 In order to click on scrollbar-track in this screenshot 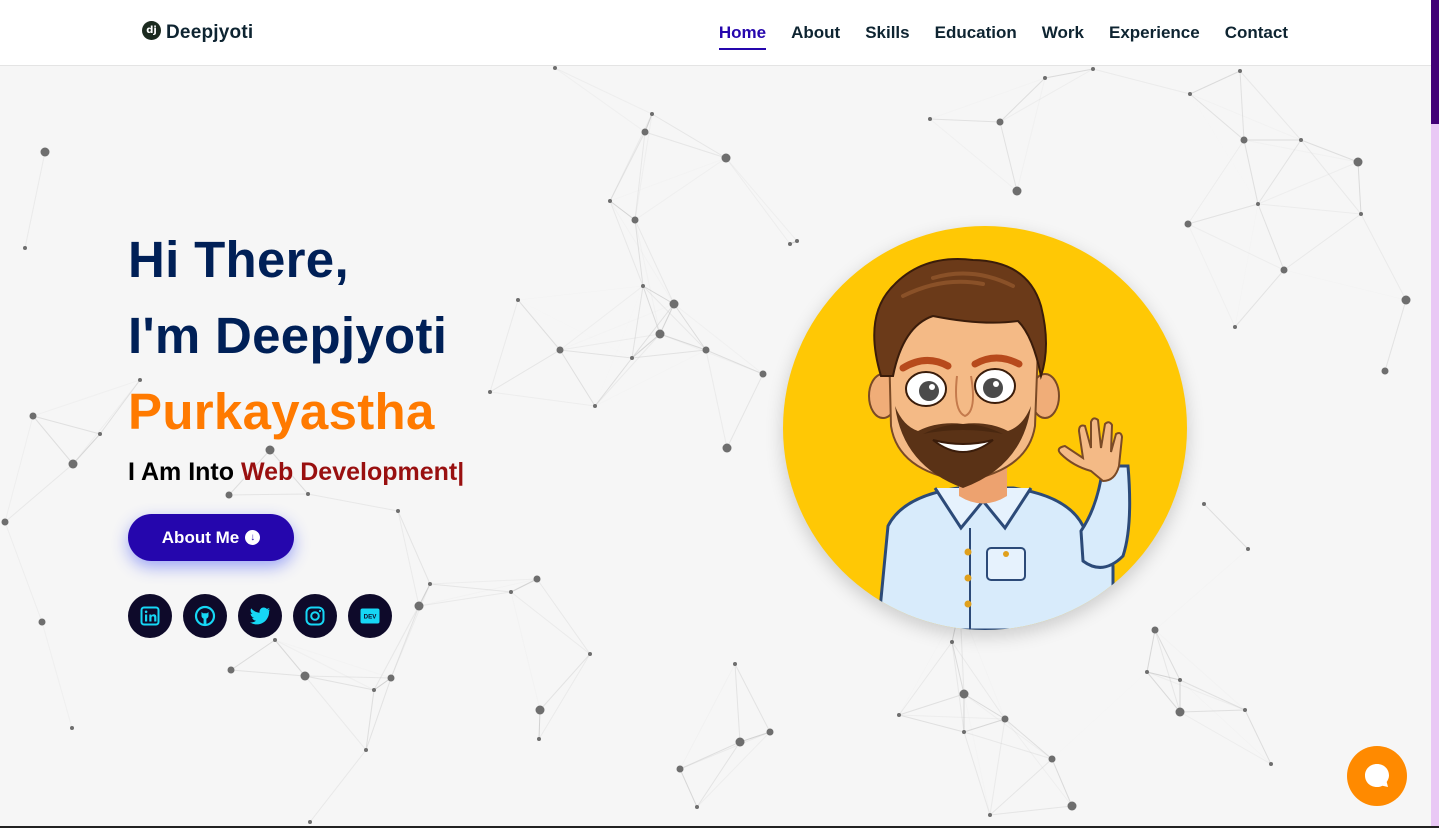, I will do `click(1435, 414)`.